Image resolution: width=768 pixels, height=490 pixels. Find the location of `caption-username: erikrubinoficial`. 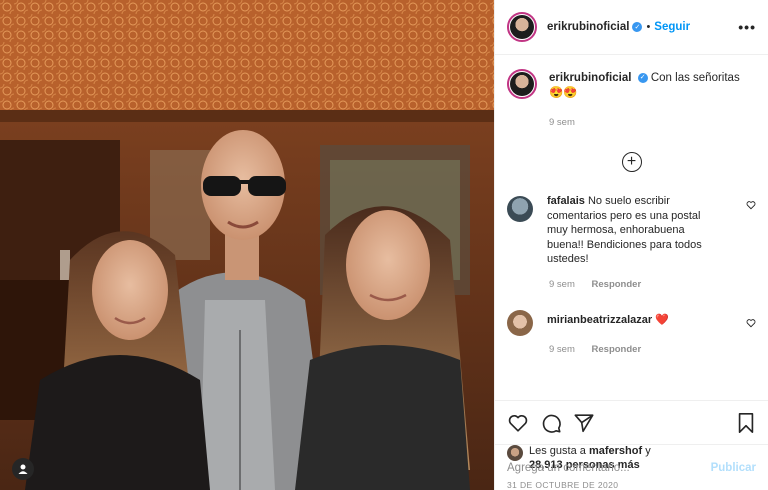

caption-username: erikrubinoficial is located at coordinates (590, 78).